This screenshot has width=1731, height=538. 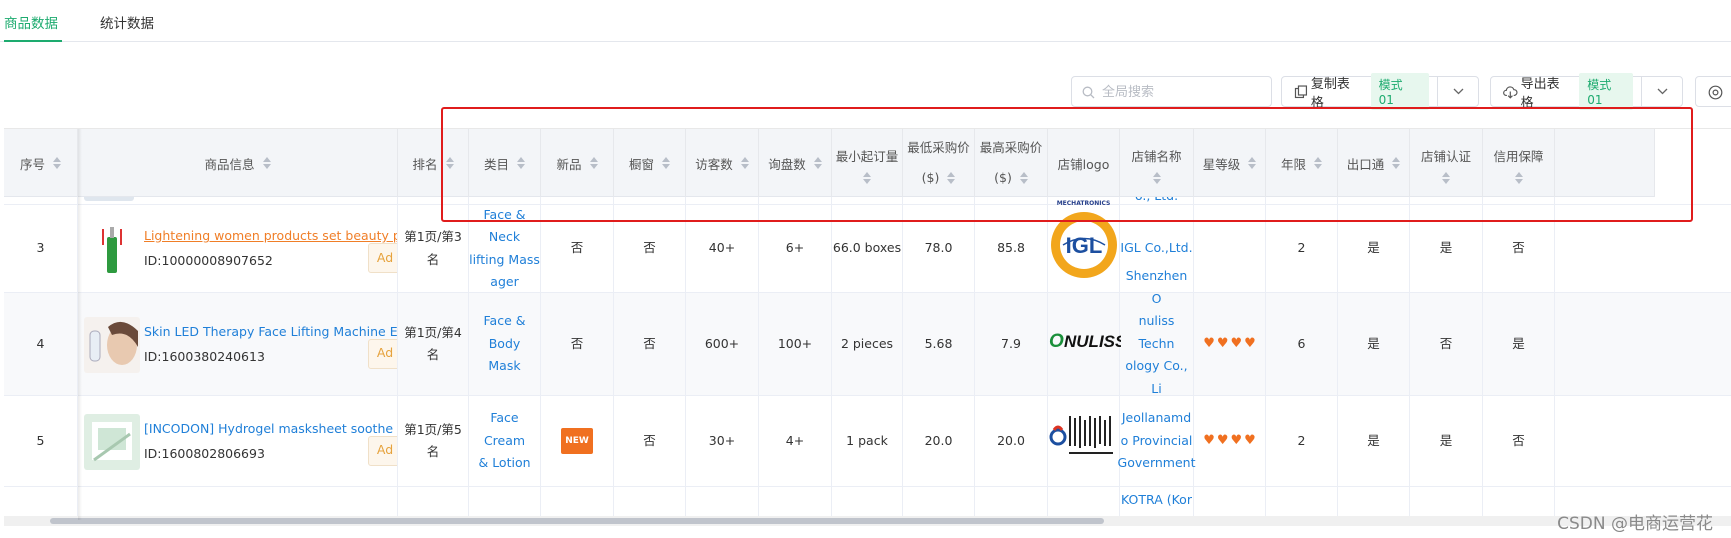 I want to click on column-header: 最高采购价 ($), so click(x=1011, y=163).